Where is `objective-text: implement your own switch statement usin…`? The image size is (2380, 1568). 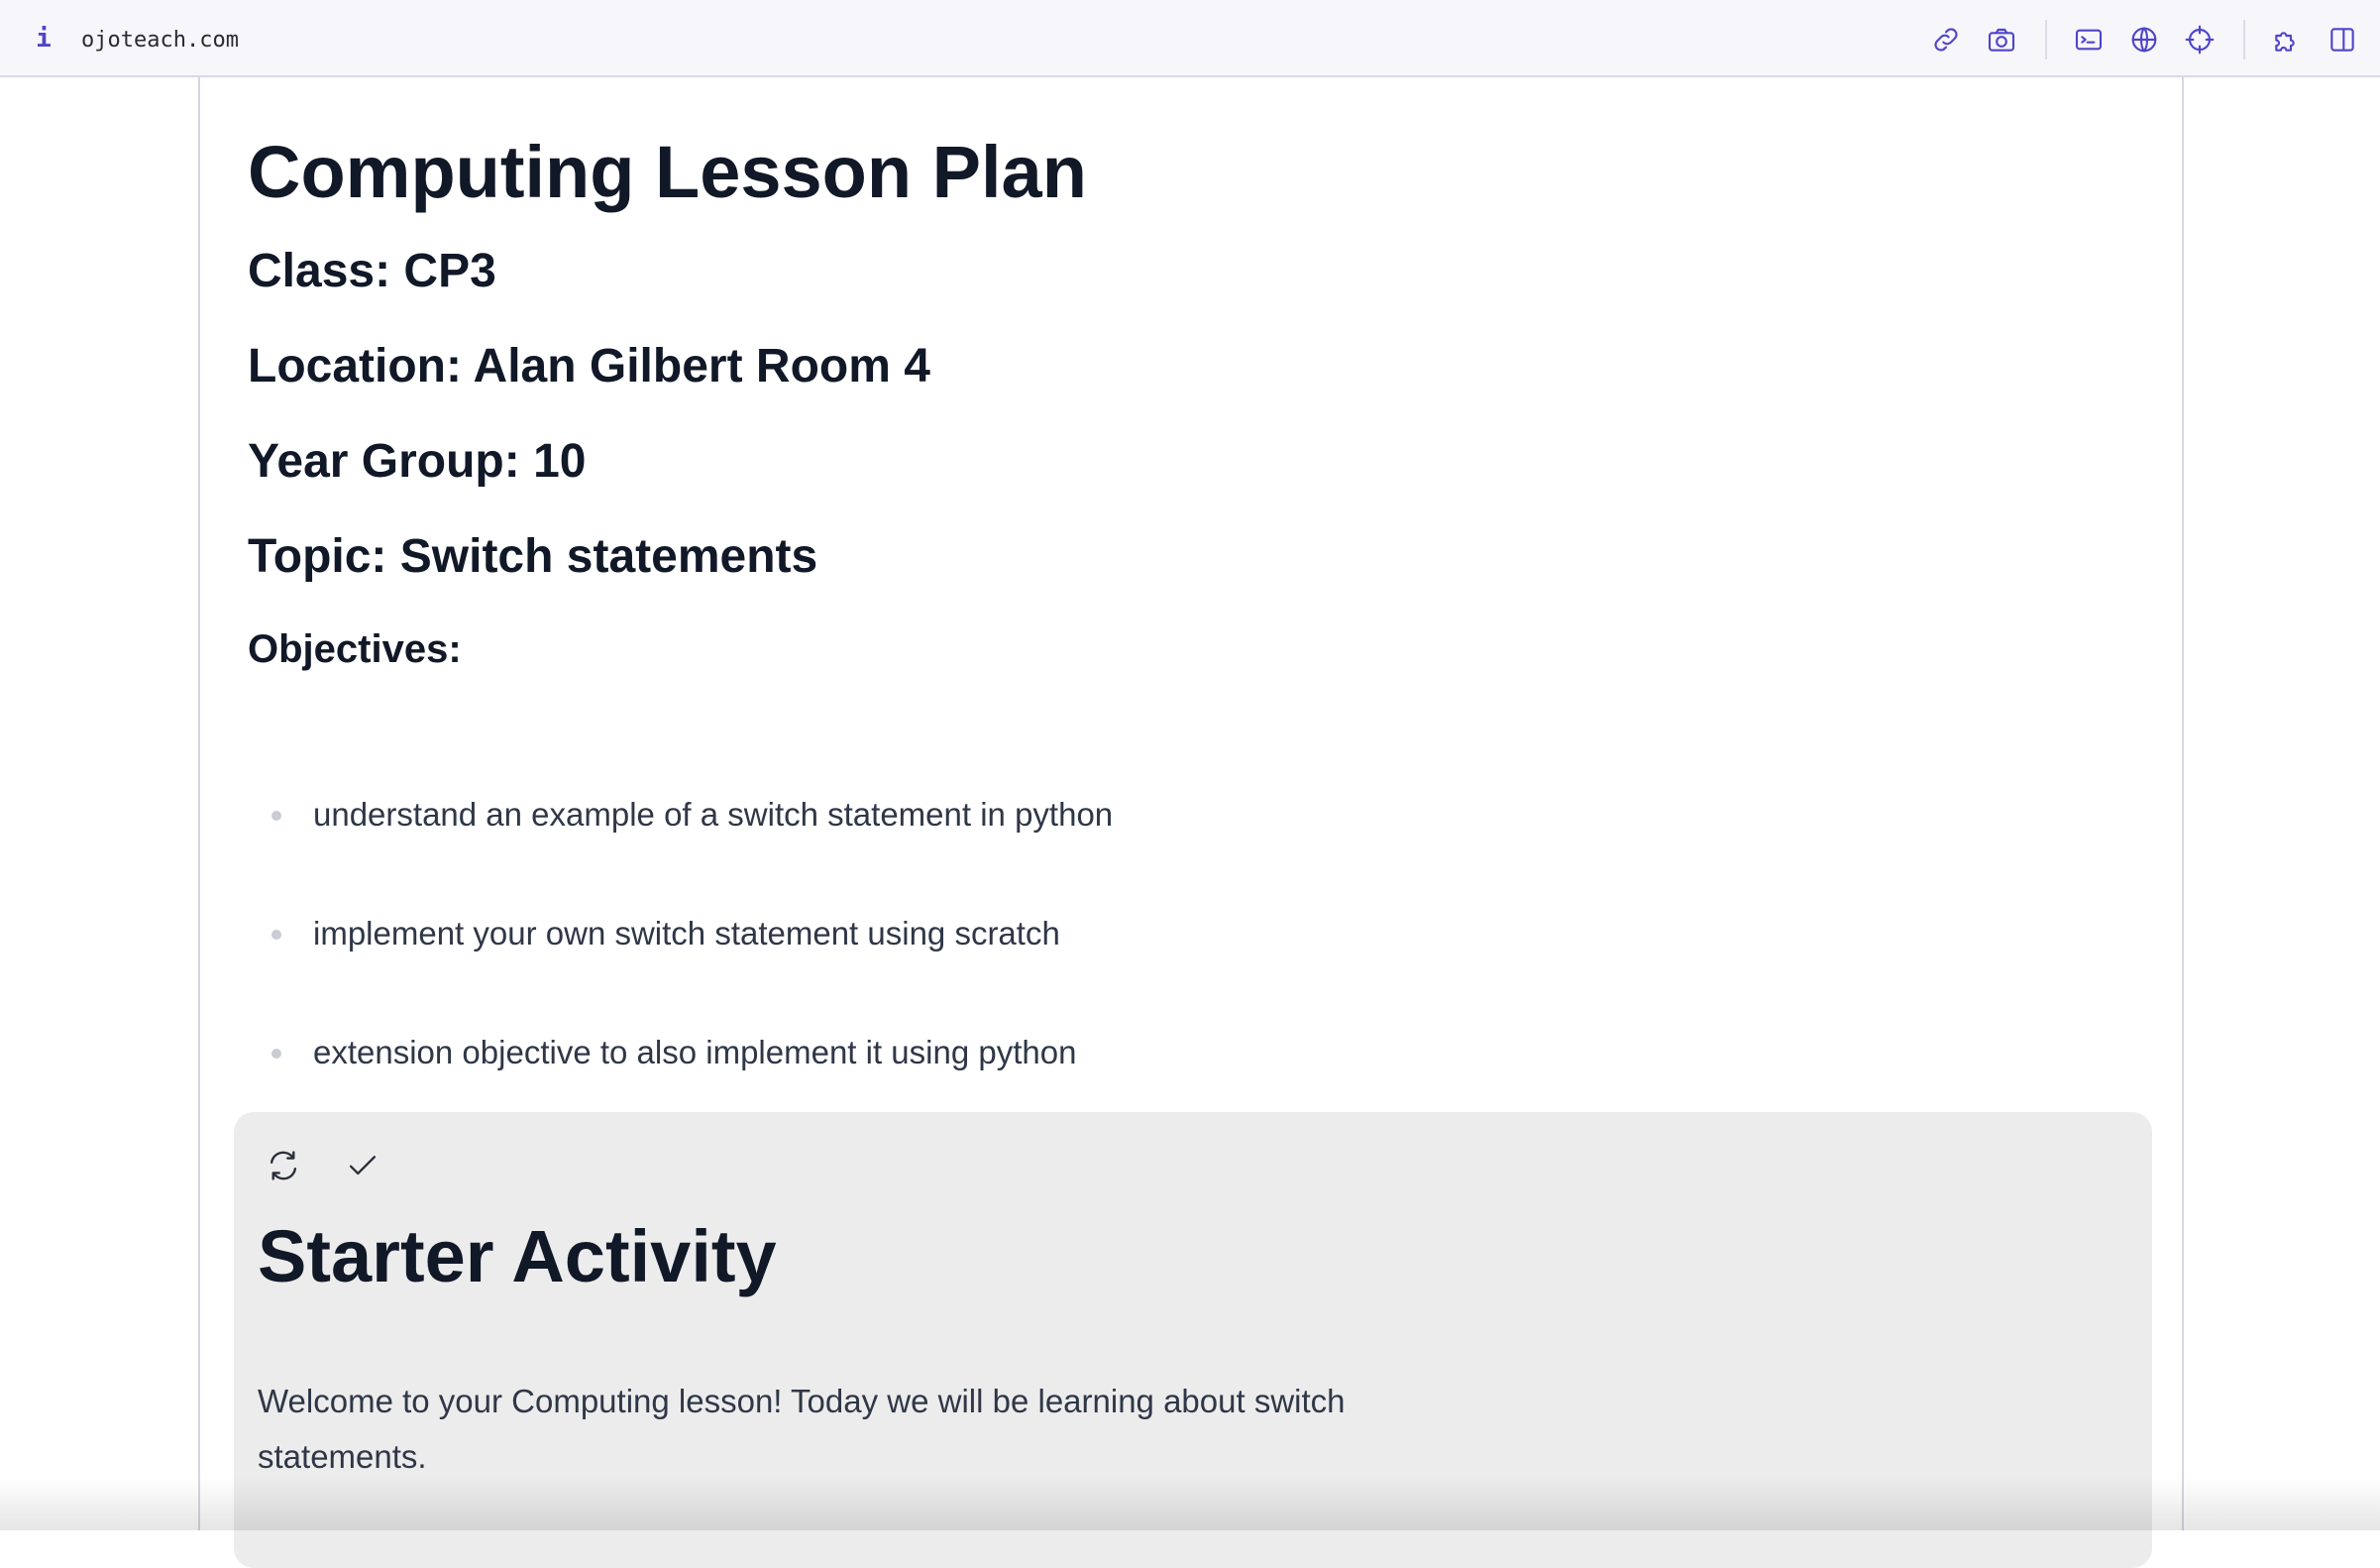
objective-text: implement your own switch statement usin… is located at coordinates (686, 933).